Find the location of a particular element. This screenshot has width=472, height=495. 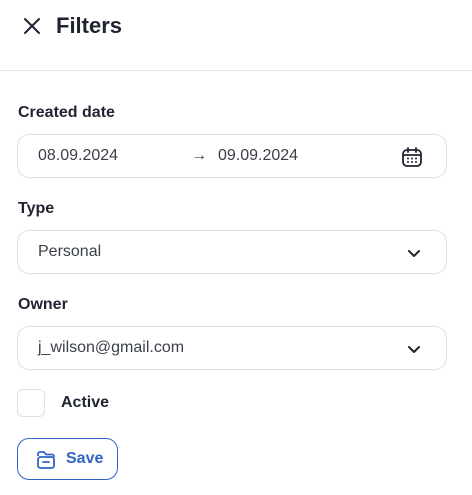

filters-header: Filters is located at coordinates (236, 35).